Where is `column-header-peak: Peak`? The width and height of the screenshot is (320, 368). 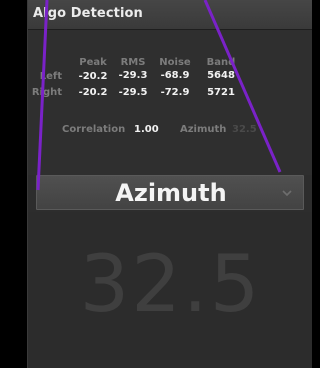 column-header-peak: Peak is located at coordinates (93, 62).